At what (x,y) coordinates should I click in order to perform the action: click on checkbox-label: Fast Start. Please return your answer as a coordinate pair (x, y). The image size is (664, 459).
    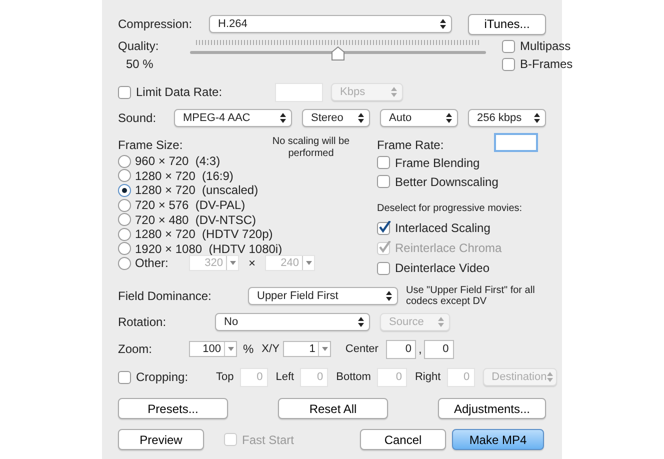
    Looking at the image, I should click on (268, 440).